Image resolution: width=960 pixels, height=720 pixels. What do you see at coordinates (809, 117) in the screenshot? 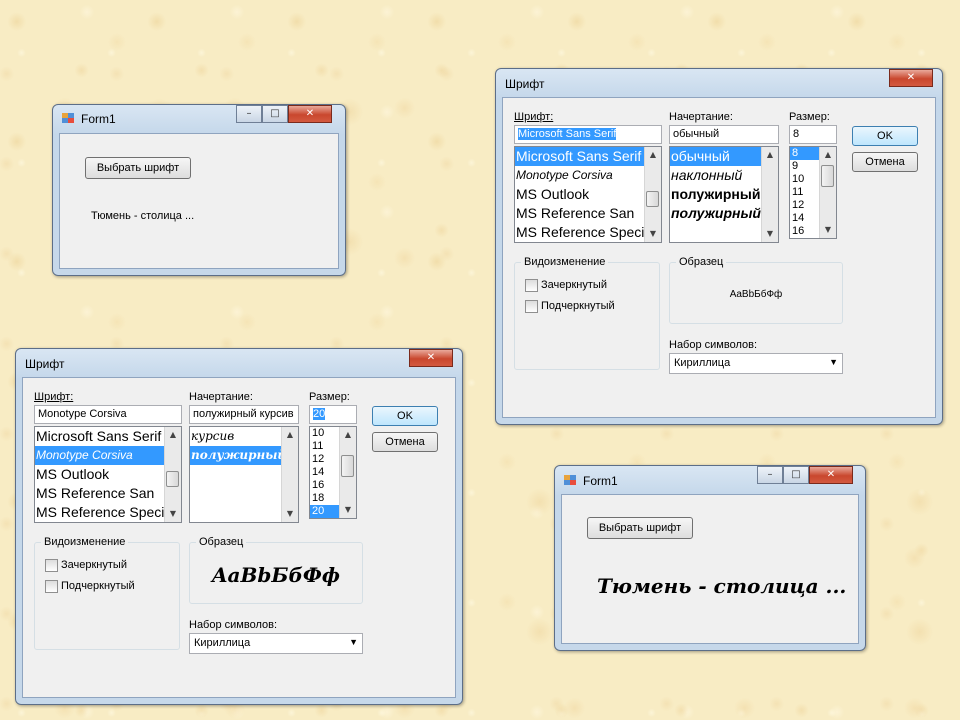
I see `size-label: Размер:` at bounding box center [809, 117].